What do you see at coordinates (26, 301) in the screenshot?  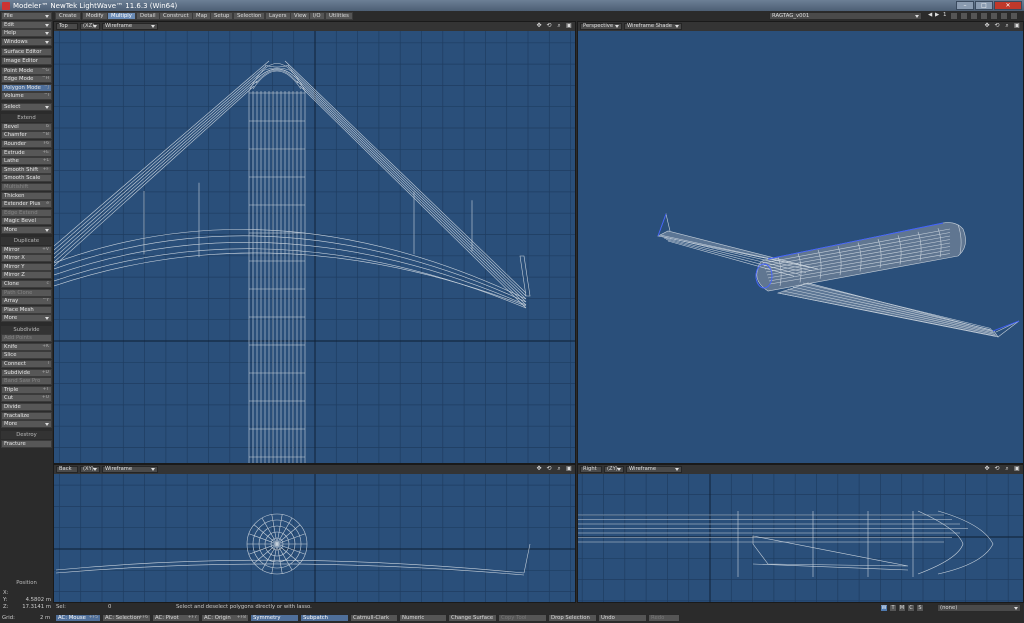 I see `tool-array-button: Array ^Y` at bounding box center [26, 301].